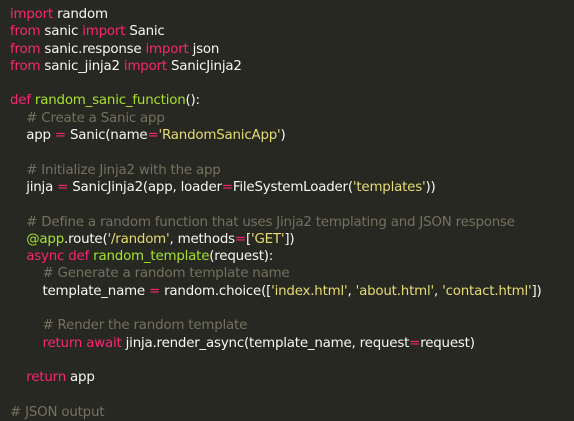  I want to click on code-token: def, so click(20, 101).